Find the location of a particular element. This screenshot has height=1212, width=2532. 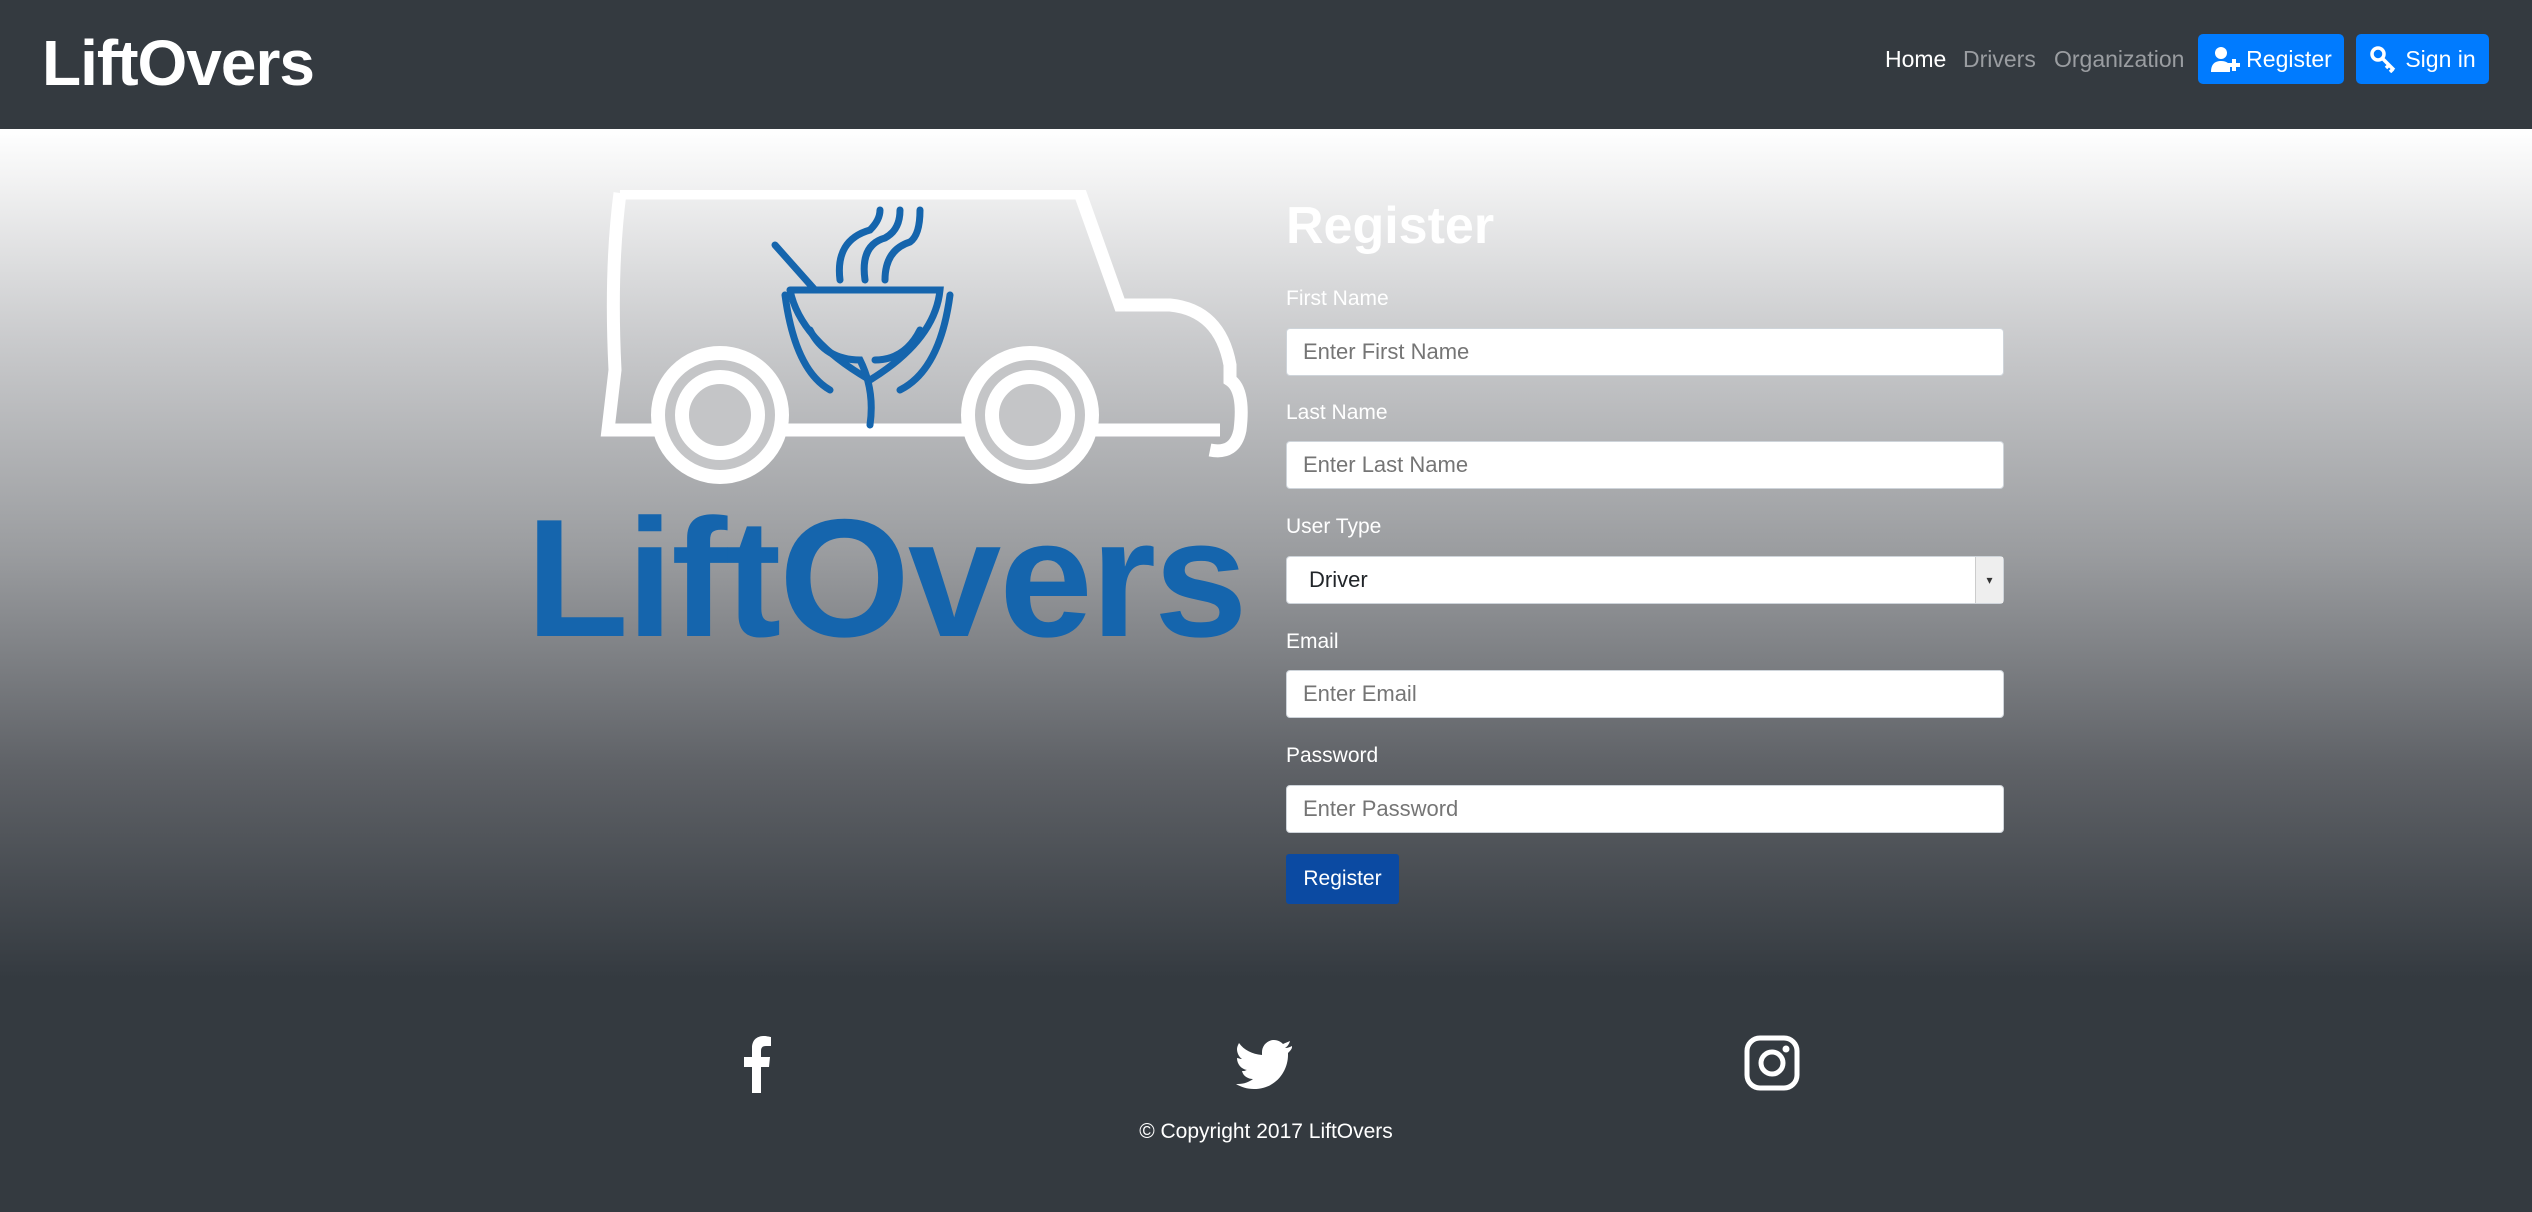

user-plus-icon is located at coordinates (2226, 59).